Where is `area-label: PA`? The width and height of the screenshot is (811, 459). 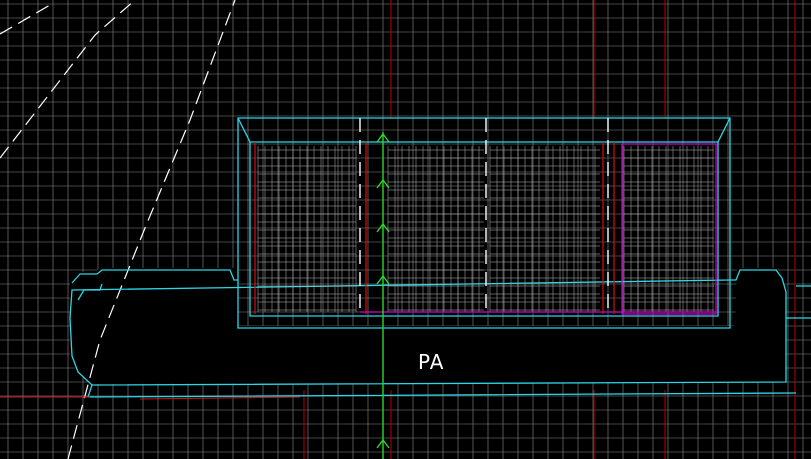 area-label: PA is located at coordinates (431, 362).